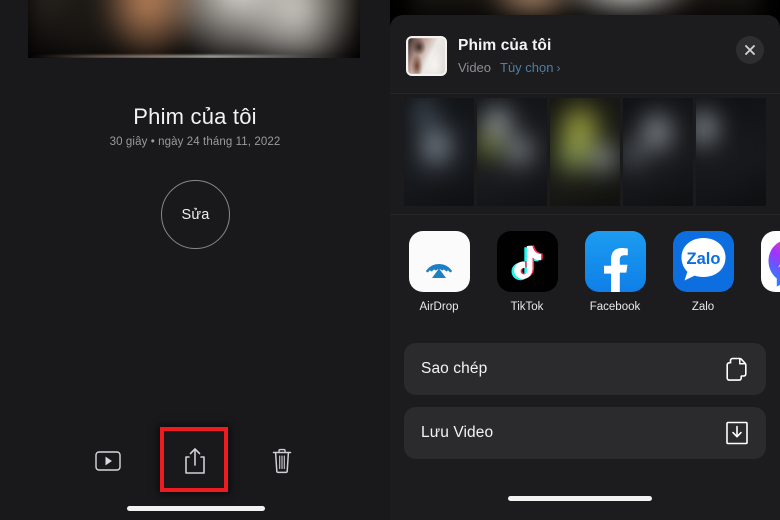 This screenshot has height=520, width=780. What do you see at coordinates (195, 116) in the screenshot?
I see `page-title: Phim của tôi` at bounding box center [195, 116].